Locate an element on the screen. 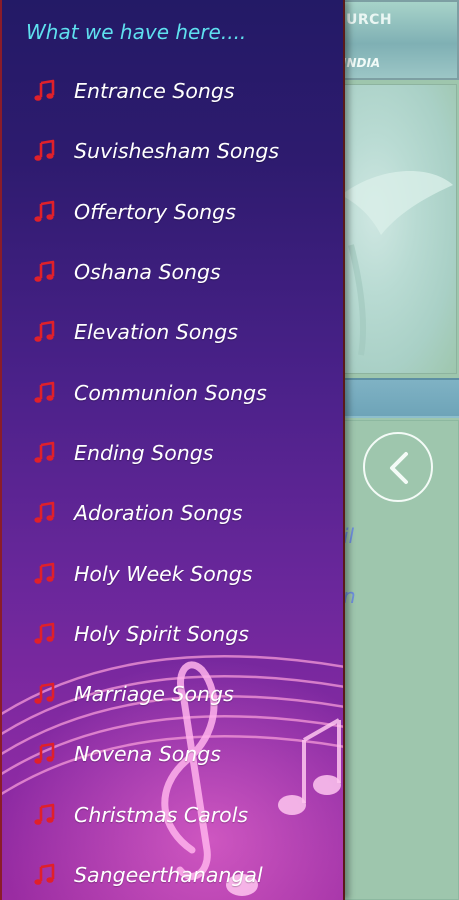 This screenshot has height=900, width=459. drawer-item-label: Holy Week Songs is located at coordinates (163, 573).